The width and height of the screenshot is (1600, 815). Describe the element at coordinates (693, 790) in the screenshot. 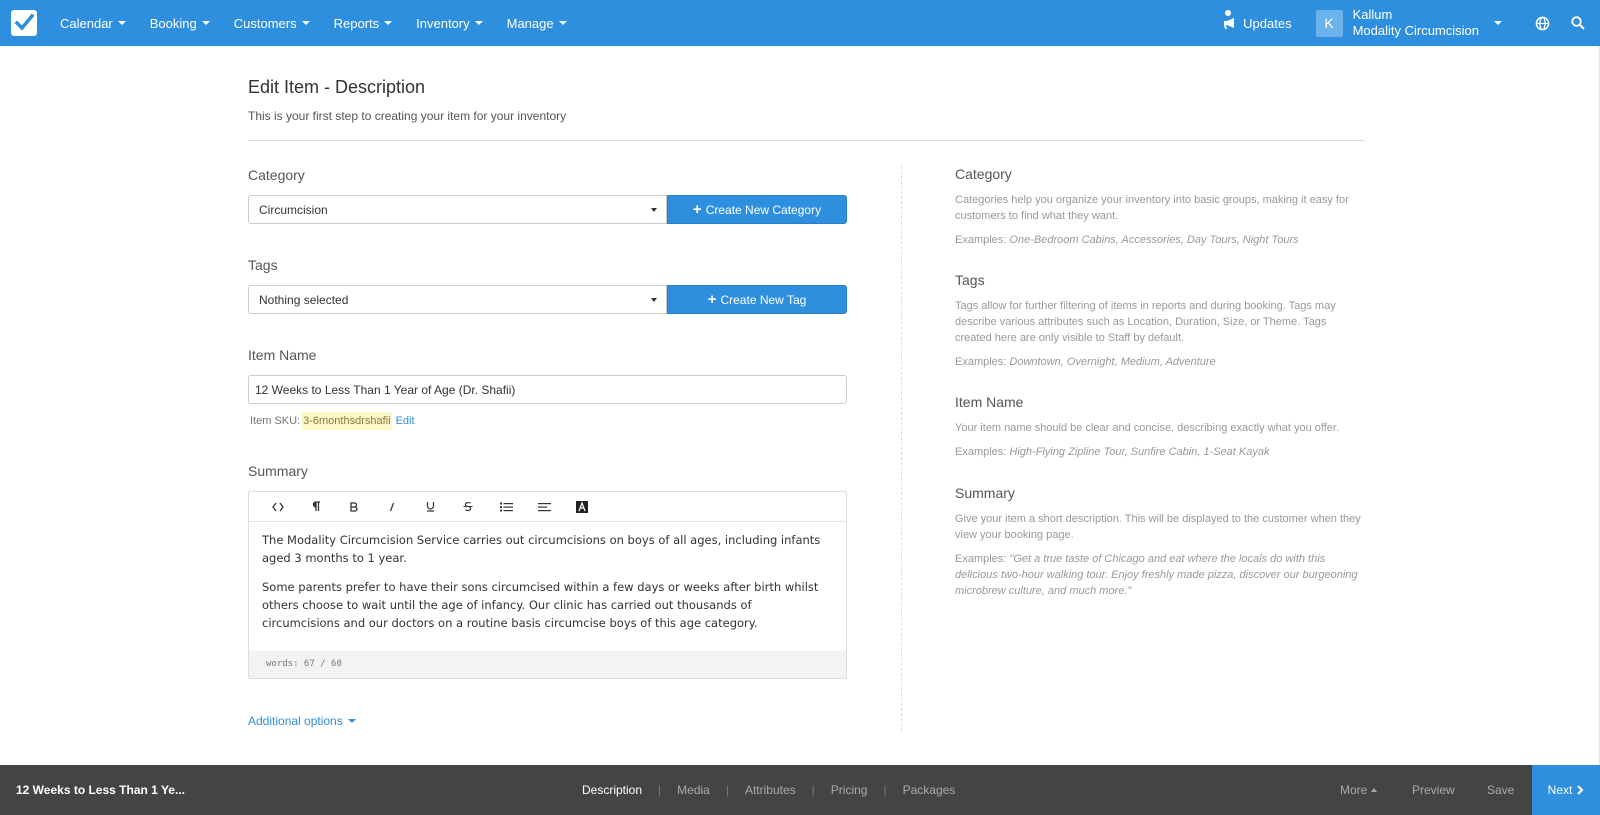

I see `tab-media: Media` at that location.